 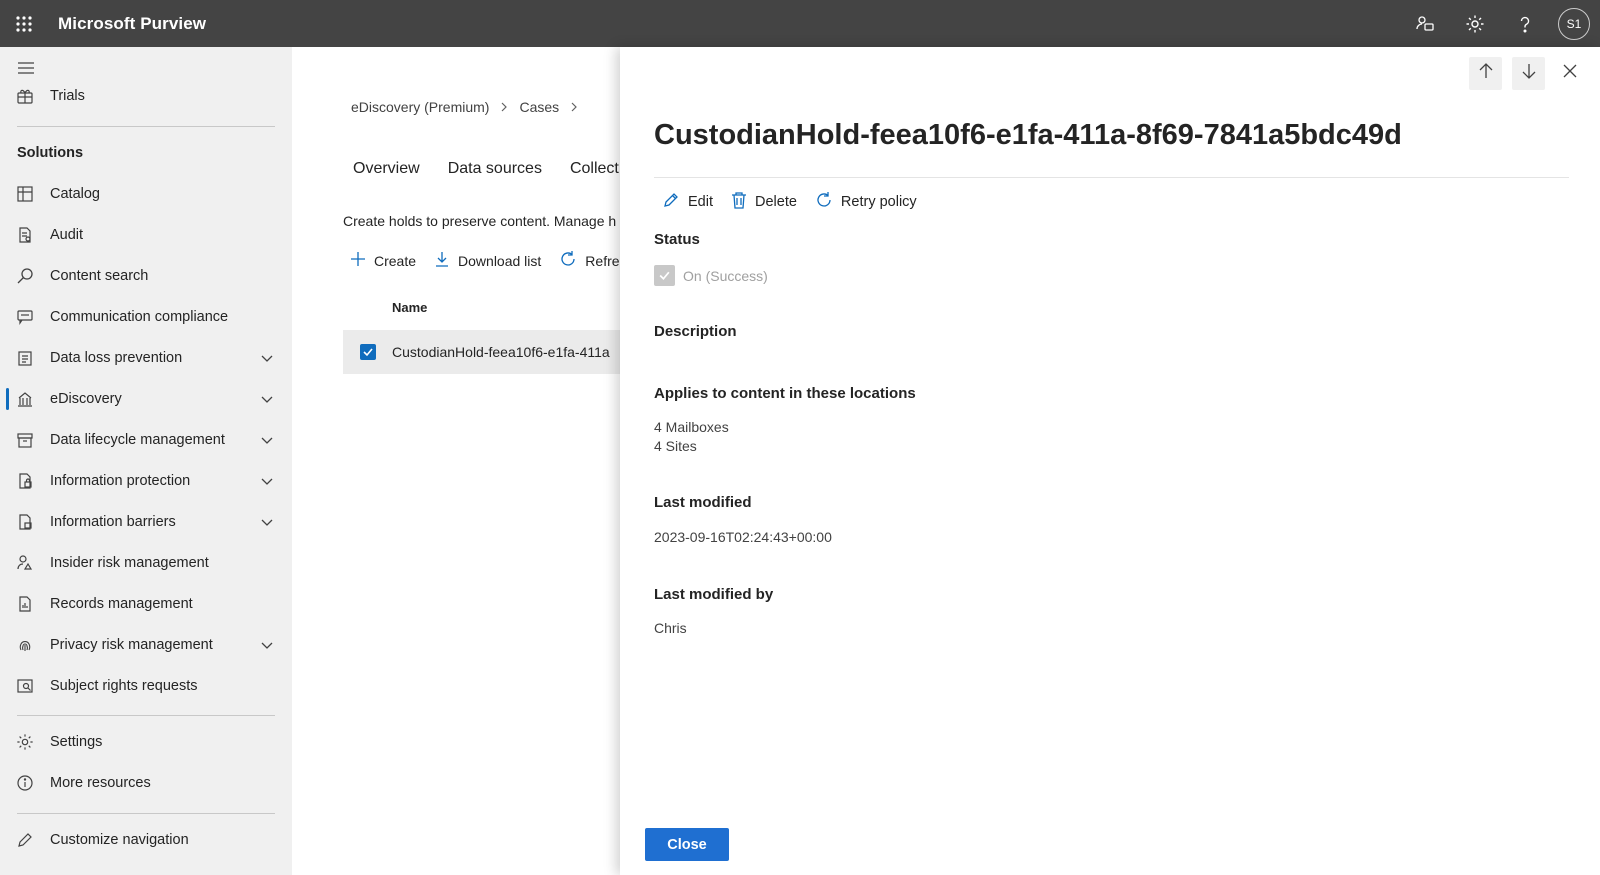 What do you see at coordinates (539, 107) in the screenshot?
I see `breadcrumb-cases: Cases` at bounding box center [539, 107].